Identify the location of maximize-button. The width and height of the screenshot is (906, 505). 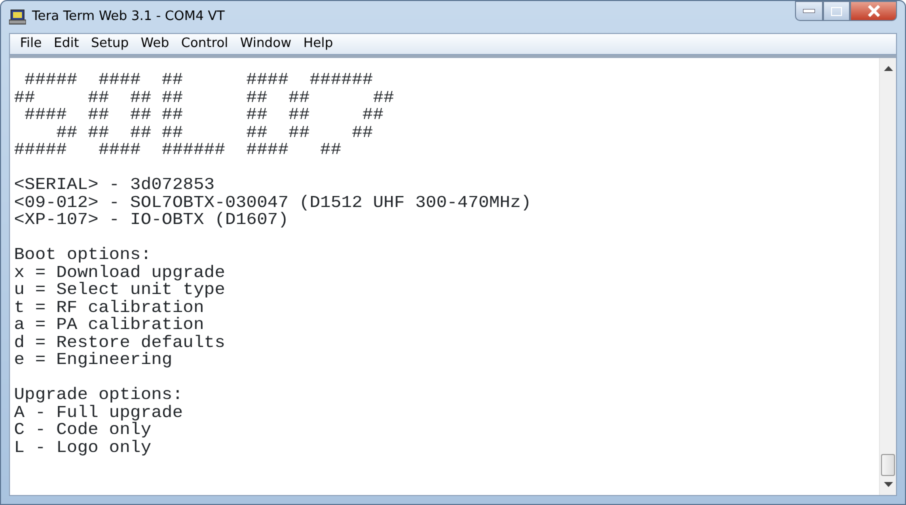
(836, 11).